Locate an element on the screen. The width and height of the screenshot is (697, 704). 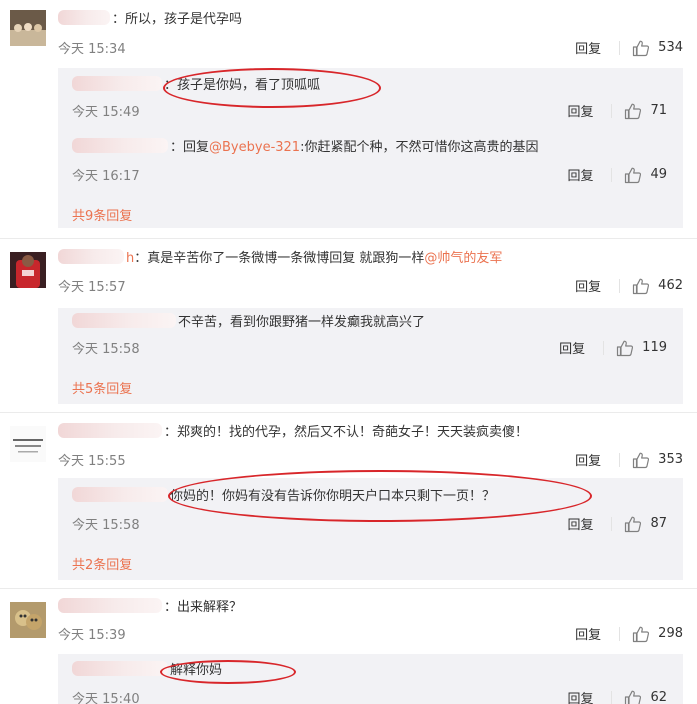
reply-panel: 解释你妈 今天 15:40 回复 62 is located at coordinates (370, 679).